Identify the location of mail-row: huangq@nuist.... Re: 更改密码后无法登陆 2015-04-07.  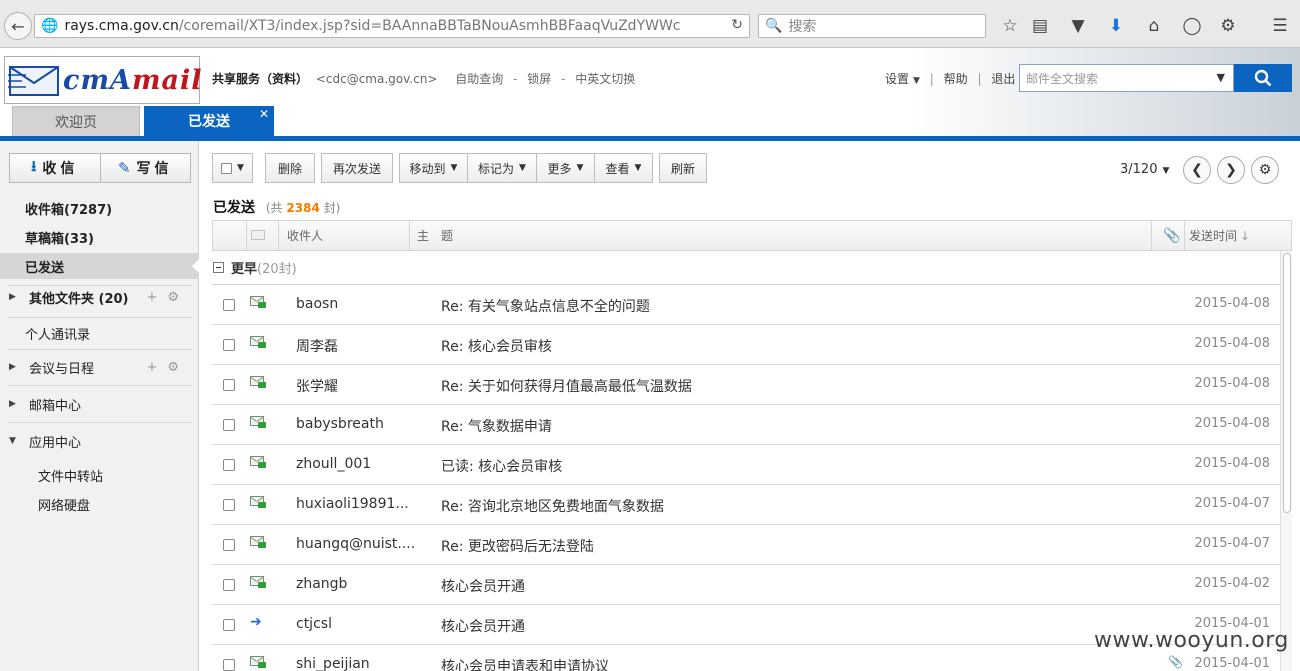
(746, 545).